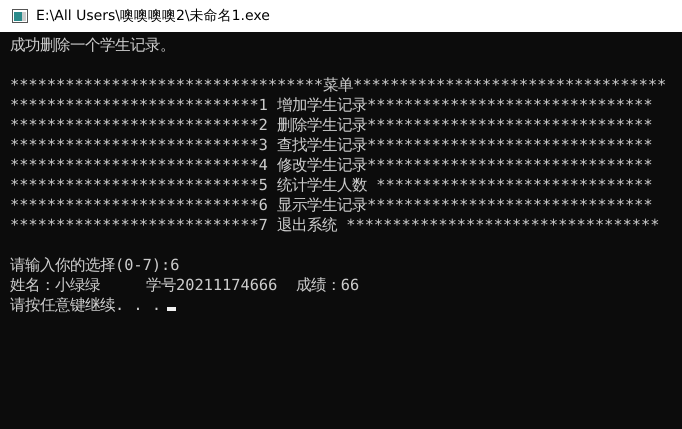 Image resolution: width=682 pixels, height=429 pixels. Describe the element at coordinates (335, 225) in the screenshot. I see `console-line: ***************************7 退出系统 **********************************` at that location.